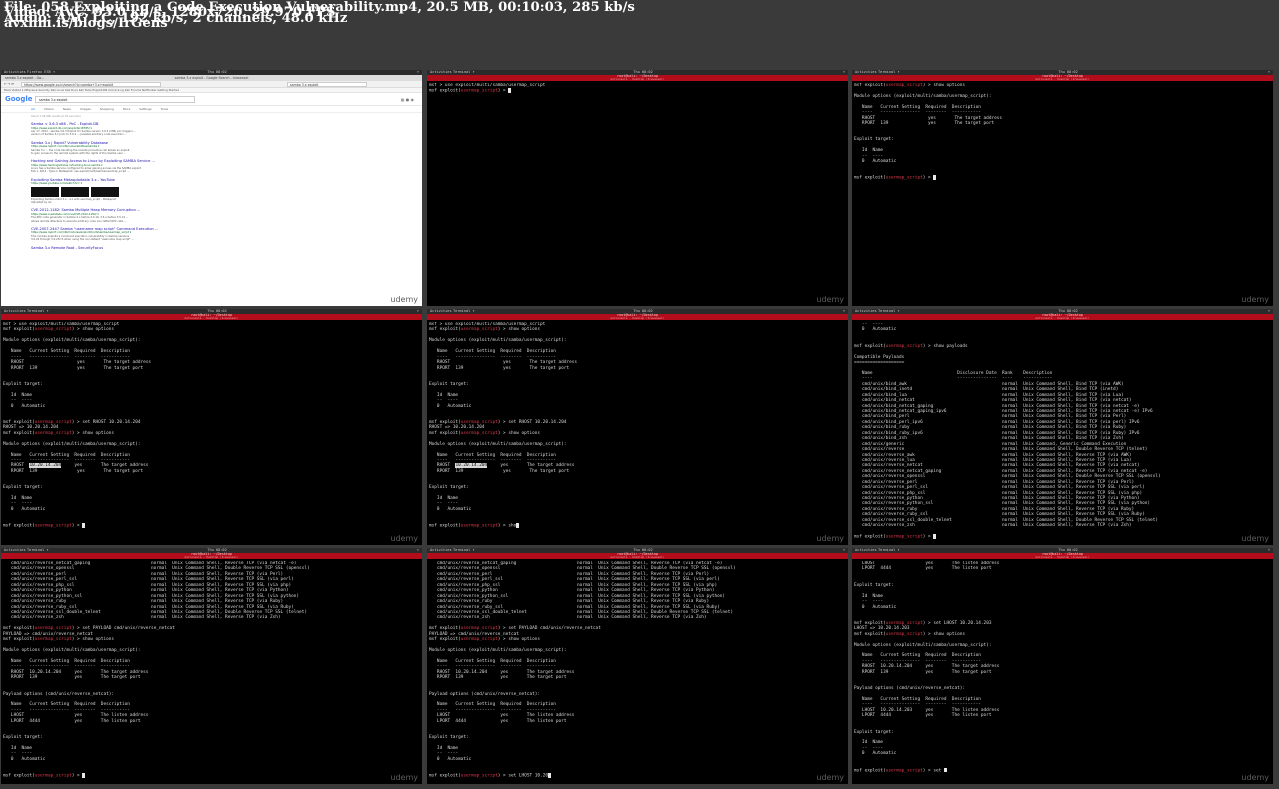  What do you see at coordinates (503, 363) in the screenshot?
I see `terminal-text: RHOST yes The target address` at bounding box center [503, 363].